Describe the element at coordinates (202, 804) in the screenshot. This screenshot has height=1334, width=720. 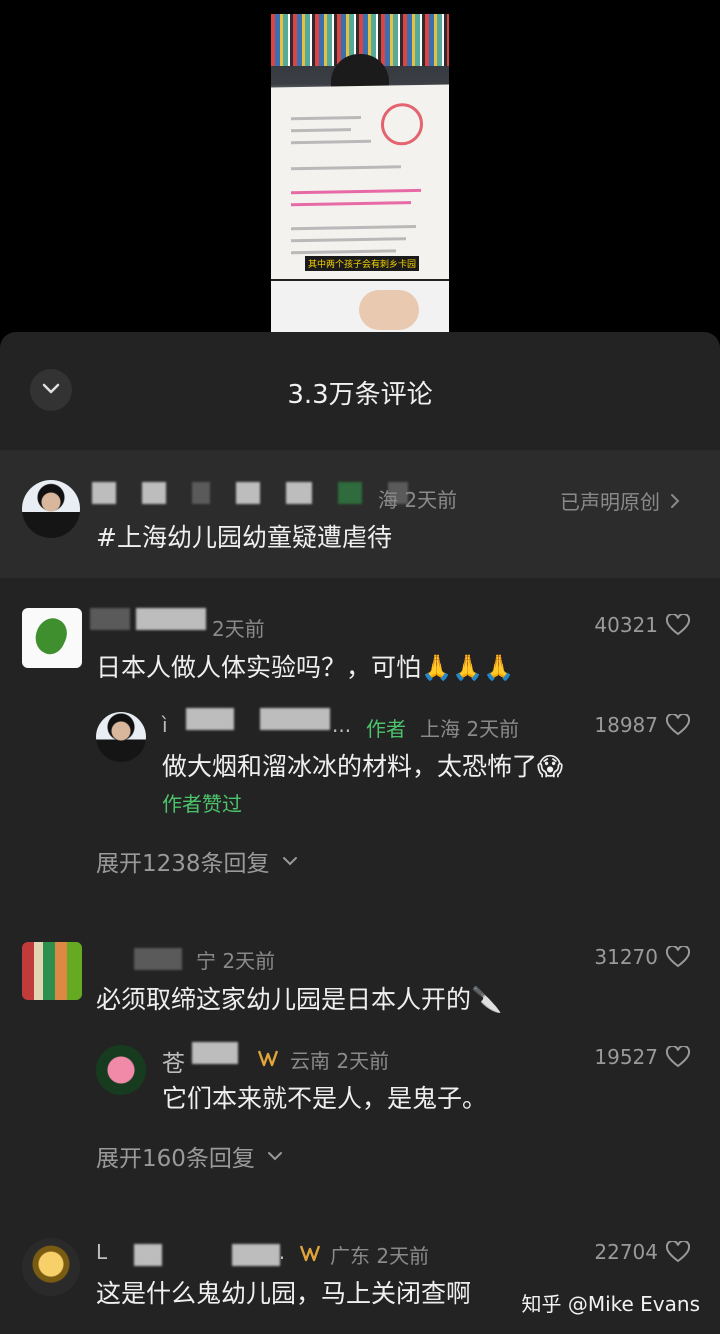
I see `author-liked-label: 作者赞过` at that location.